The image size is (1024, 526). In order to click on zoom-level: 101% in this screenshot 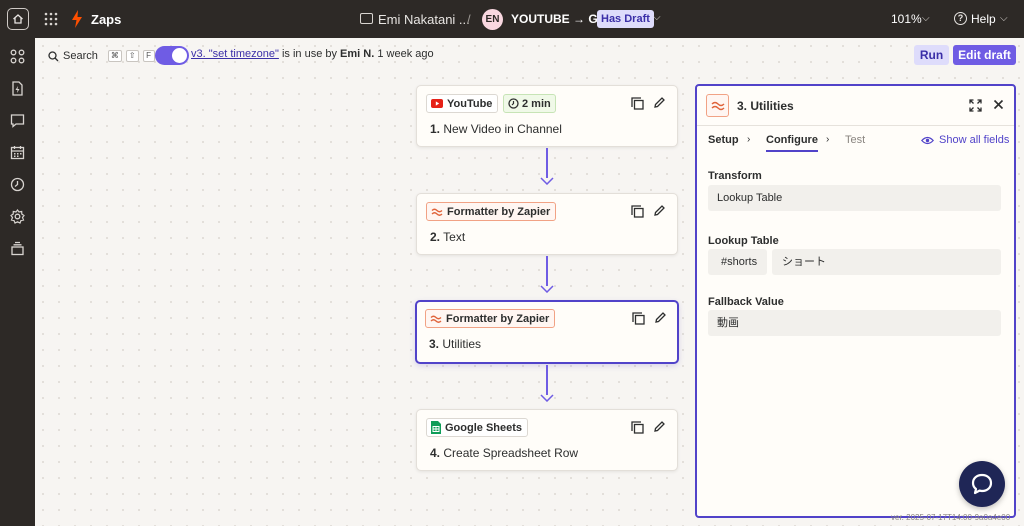, I will do `click(906, 19)`.